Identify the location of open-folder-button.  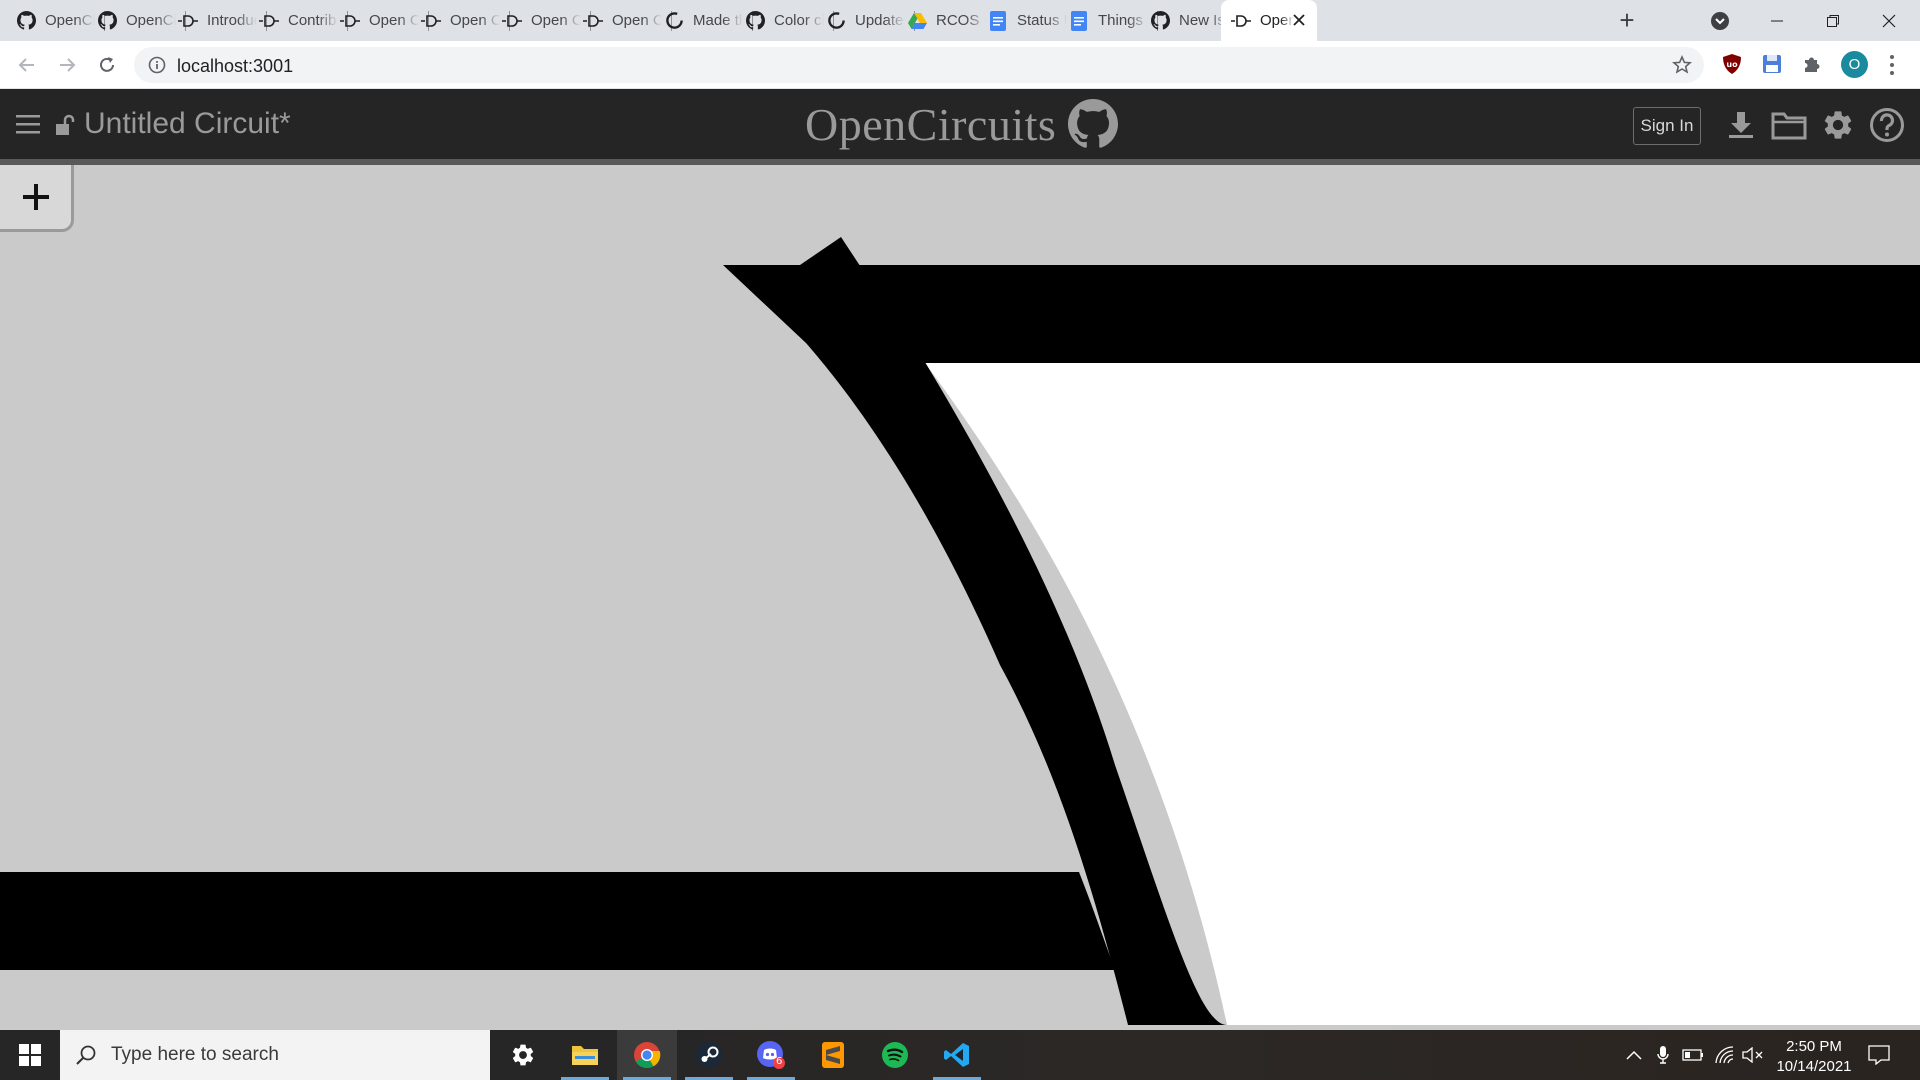
(1789, 125).